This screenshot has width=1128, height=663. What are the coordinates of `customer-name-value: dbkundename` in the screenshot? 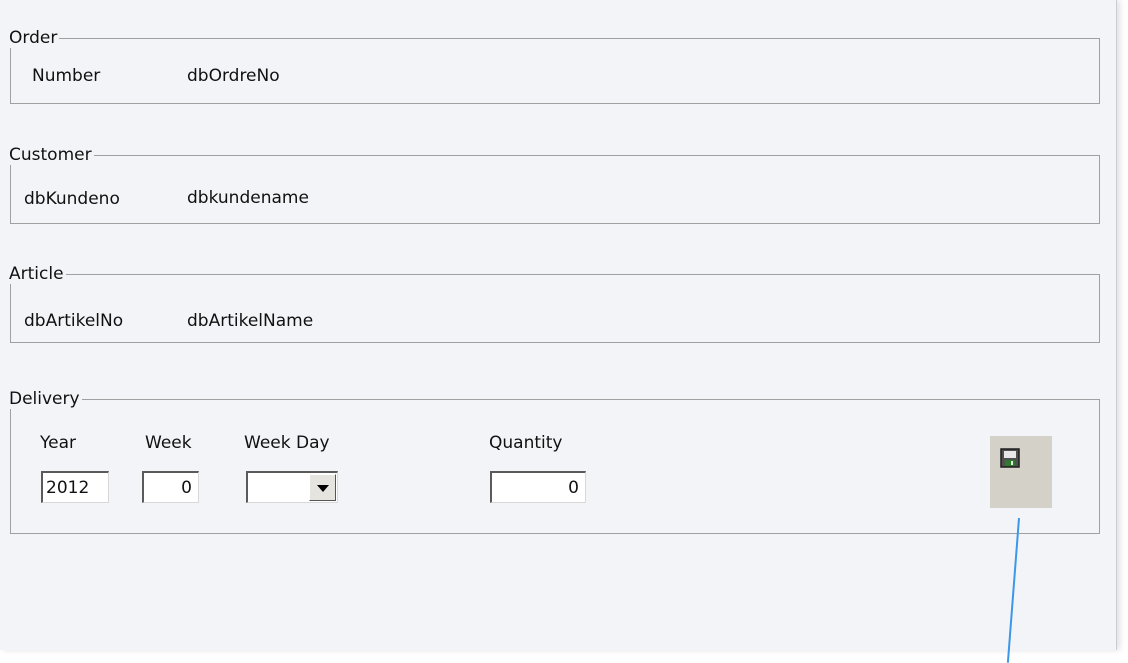 It's located at (248, 198).